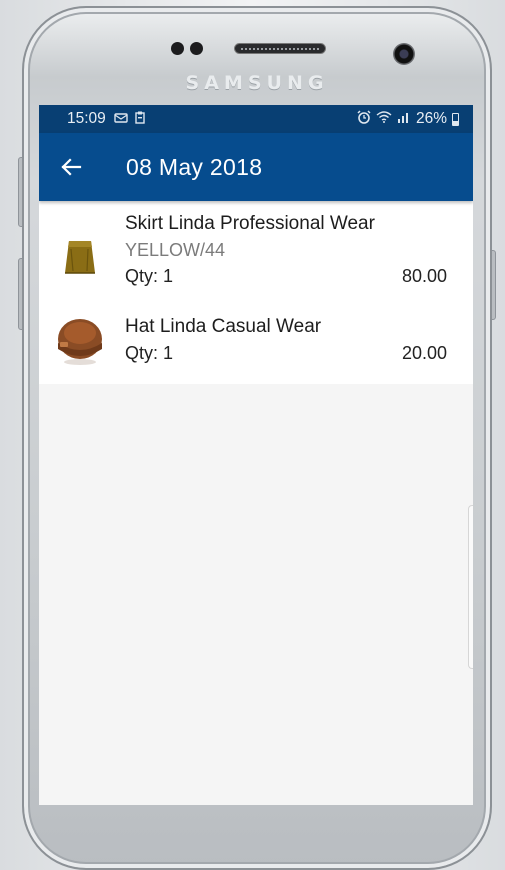 The height and width of the screenshot is (870, 505). Describe the element at coordinates (431, 118) in the screenshot. I see `battery-percent: 26%` at that location.